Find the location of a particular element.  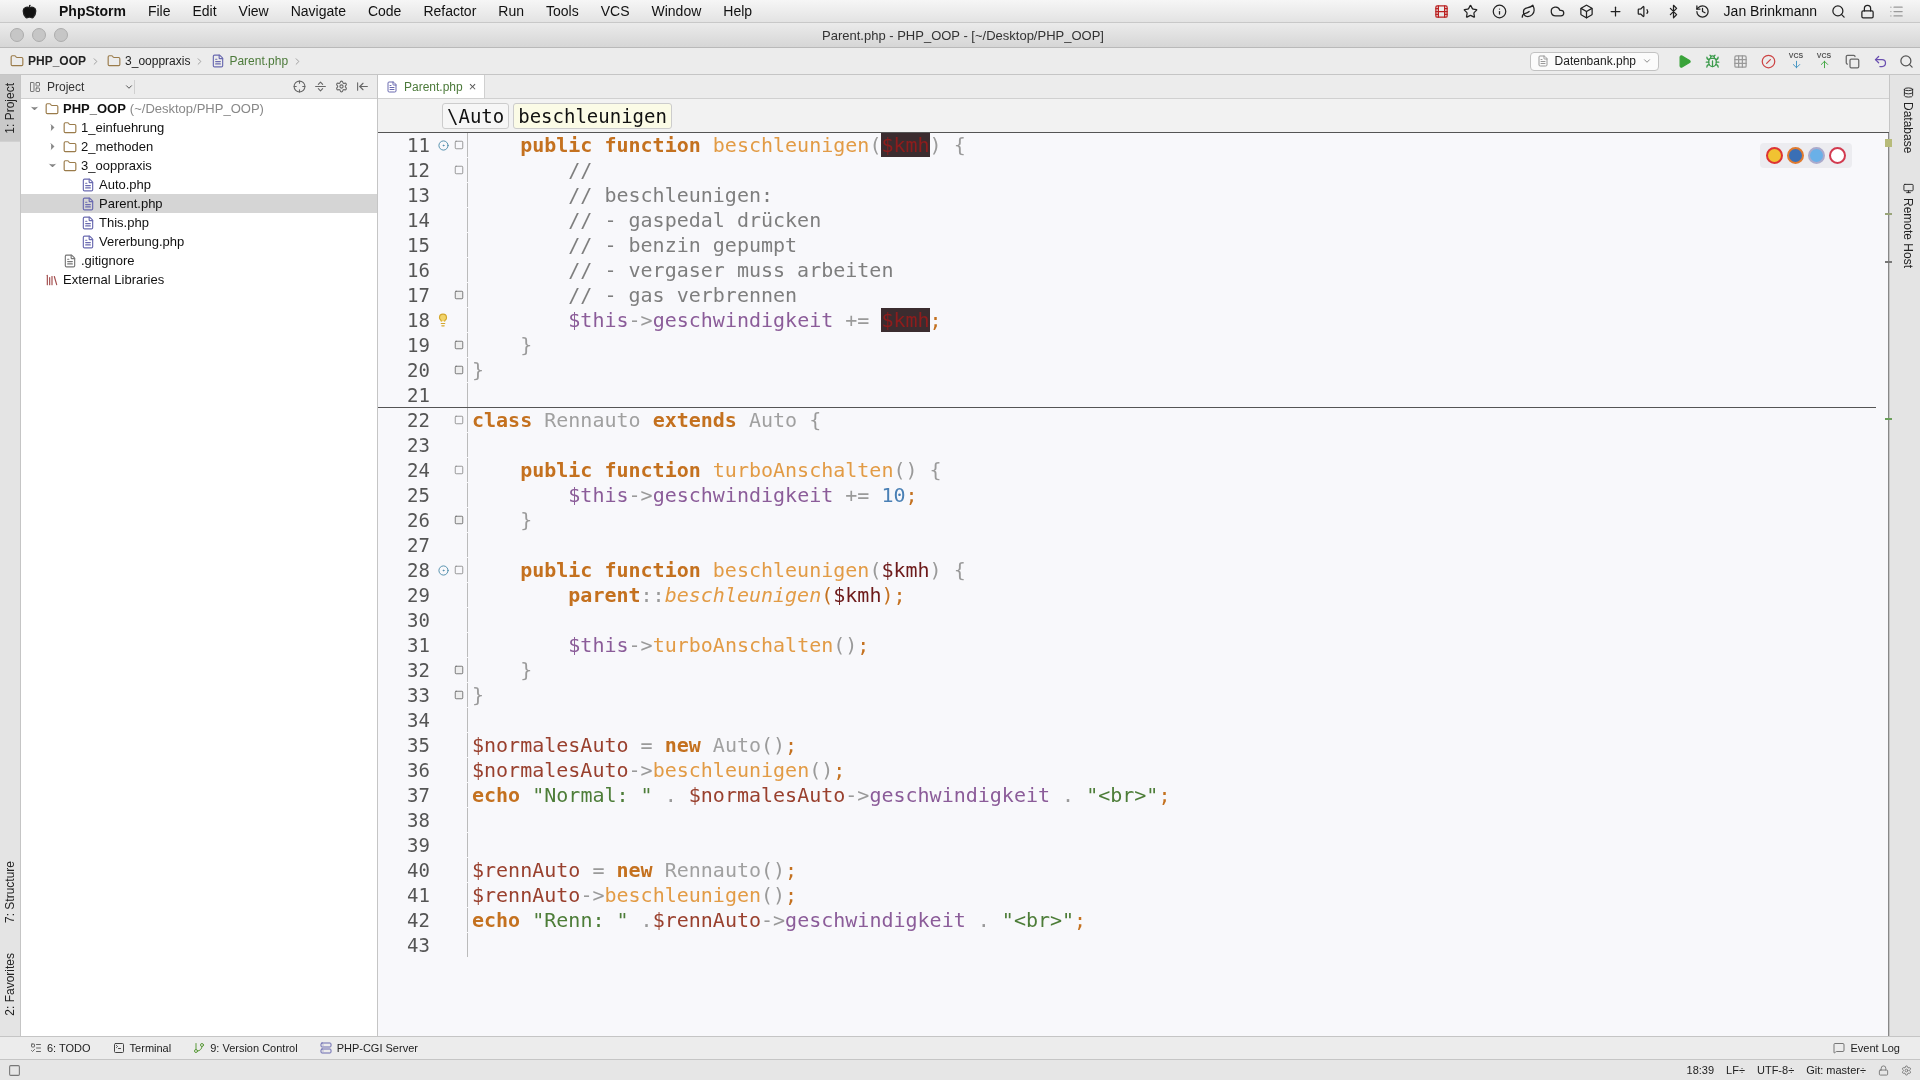

lightbulb-icon is located at coordinates (443, 320).